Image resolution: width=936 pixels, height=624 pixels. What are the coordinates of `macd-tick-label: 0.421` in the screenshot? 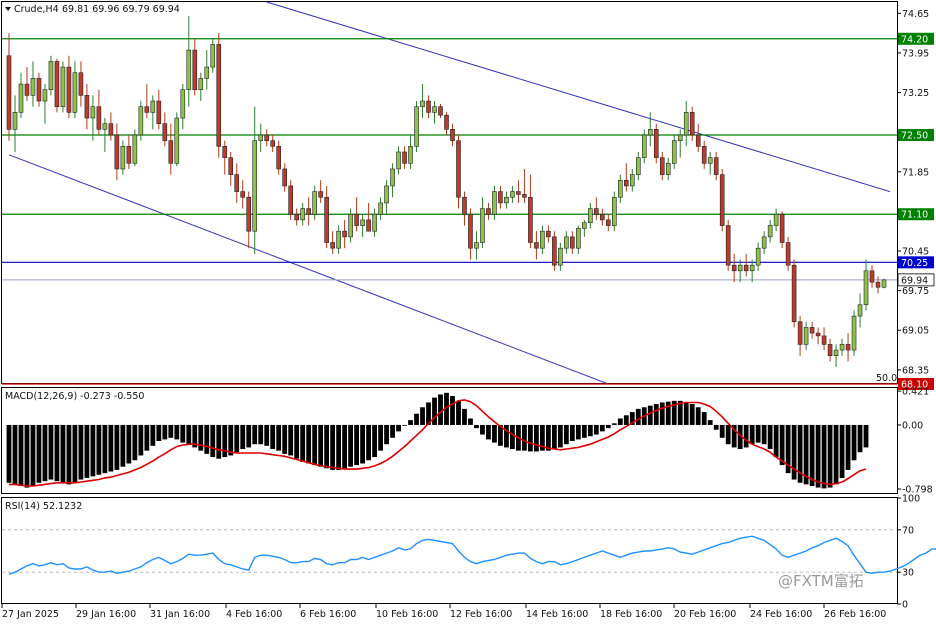 It's located at (915, 392).